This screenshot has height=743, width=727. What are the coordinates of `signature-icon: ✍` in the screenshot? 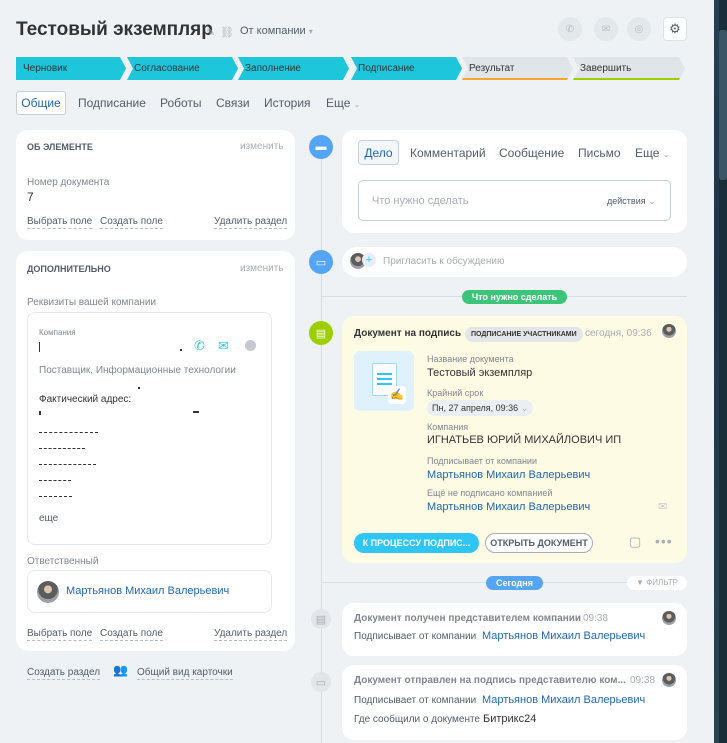 It's located at (397, 395).